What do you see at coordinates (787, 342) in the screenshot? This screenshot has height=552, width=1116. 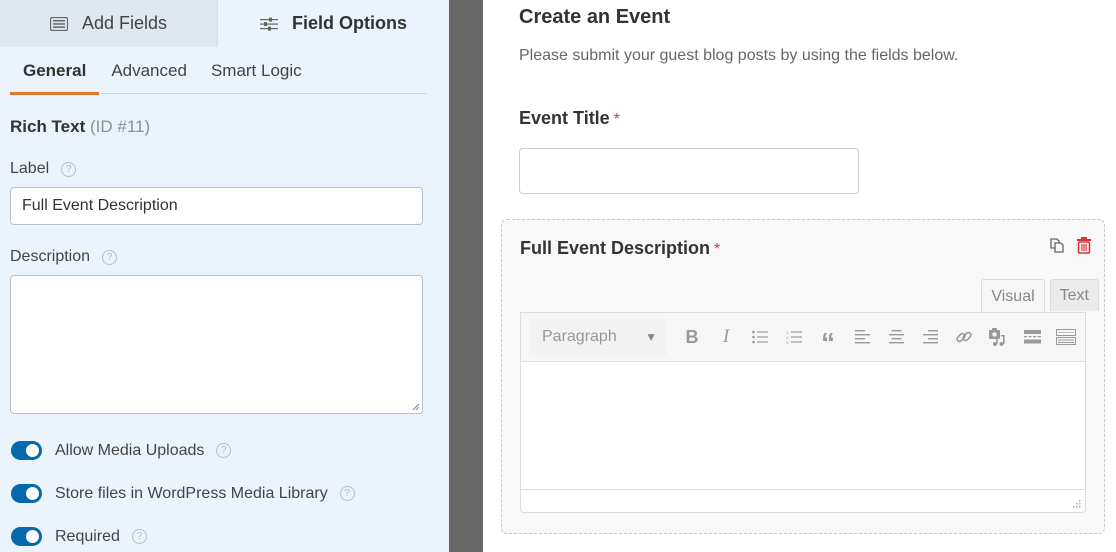 I see `svg-text: 3` at bounding box center [787, 342].